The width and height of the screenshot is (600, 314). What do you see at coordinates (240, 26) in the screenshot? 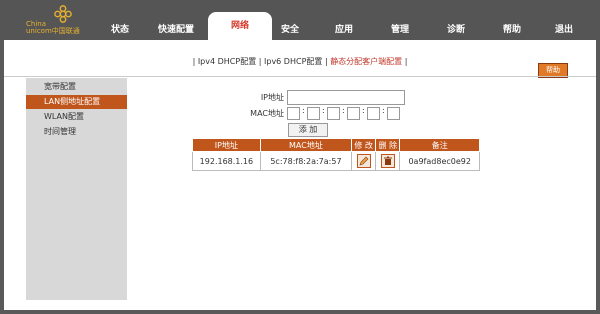
I see `nav-network: 网络` at bounding box center [240, 26].